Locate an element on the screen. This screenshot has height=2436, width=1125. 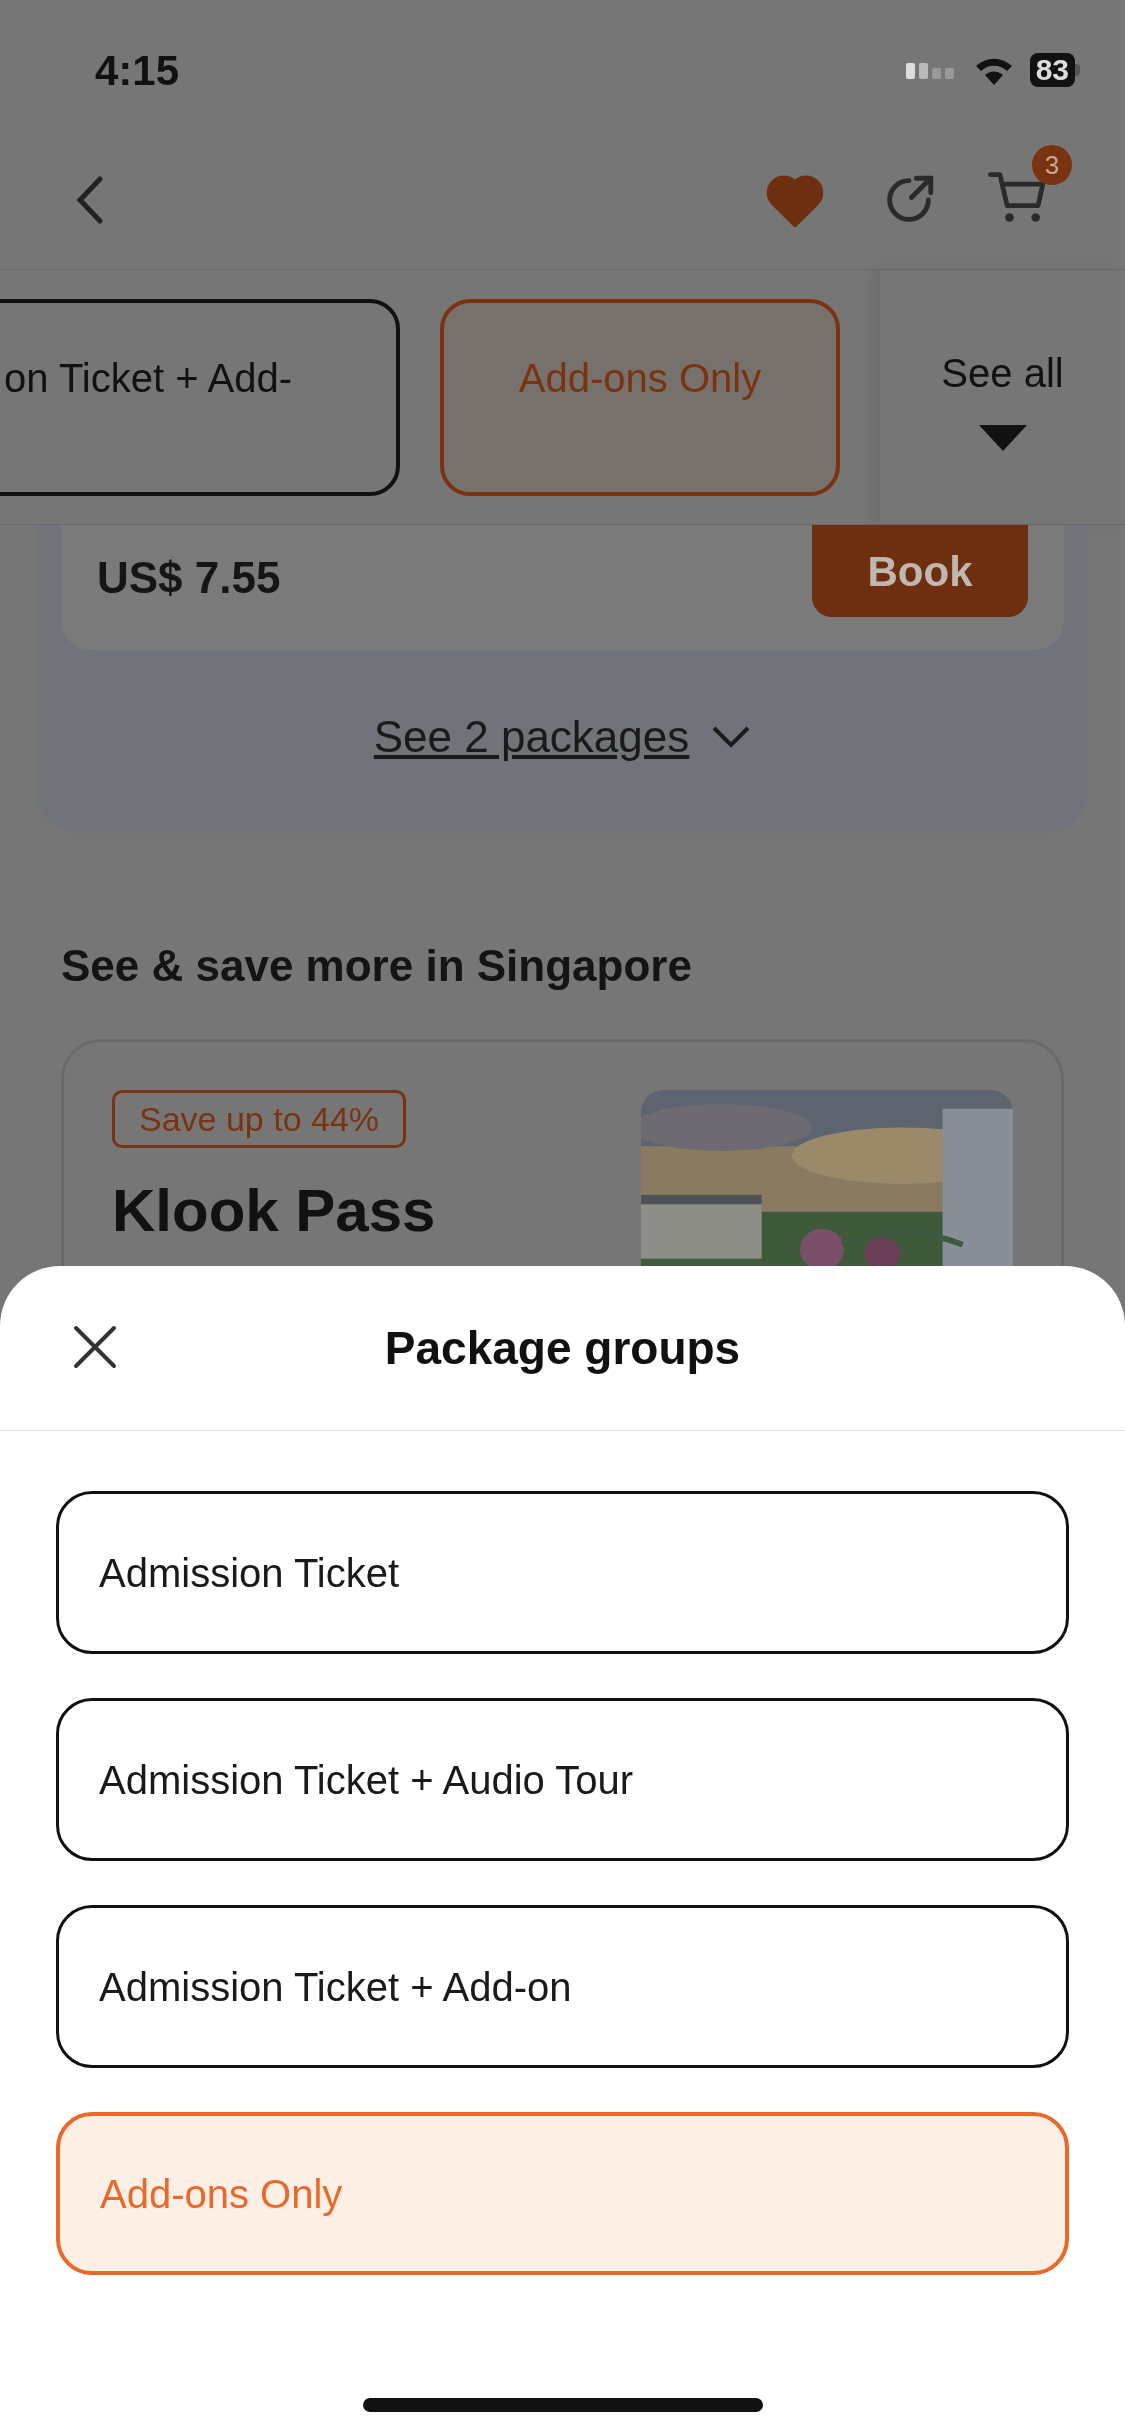
close-button is located at coordinates (95, 1347).